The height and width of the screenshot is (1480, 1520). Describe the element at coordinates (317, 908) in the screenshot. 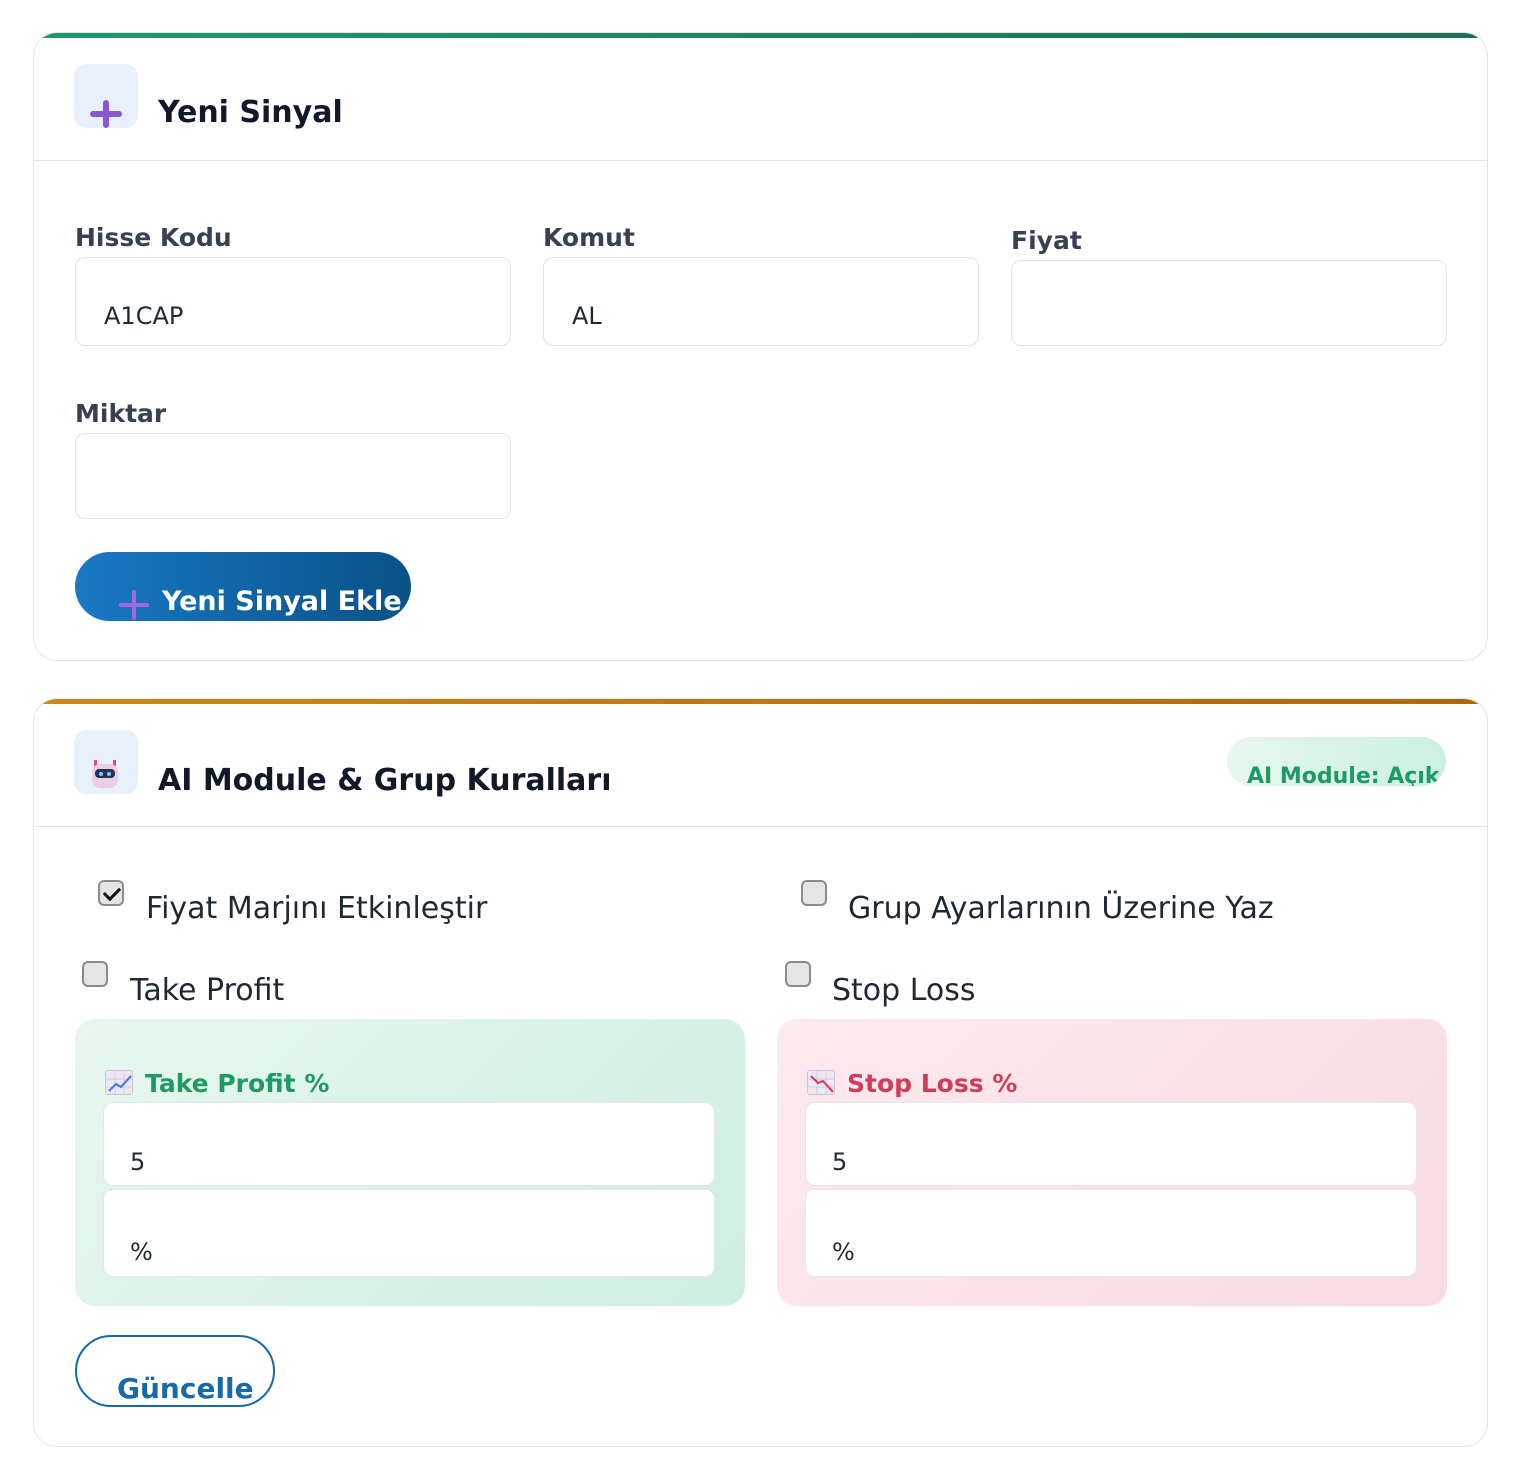

I see `price-margin-label: Fiyat Marjını Etkinleştir` at that location.